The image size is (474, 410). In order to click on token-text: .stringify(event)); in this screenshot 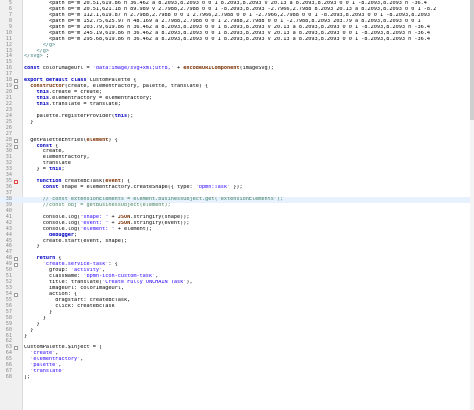, I will do `click(160, 223)`.